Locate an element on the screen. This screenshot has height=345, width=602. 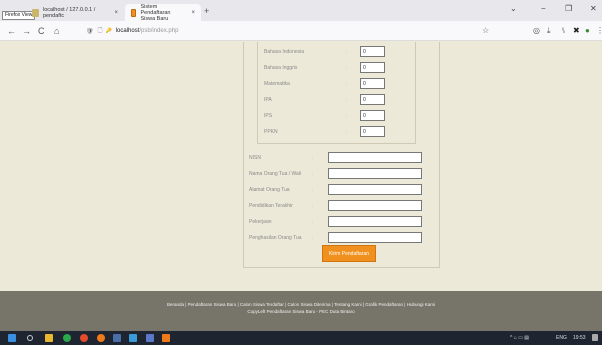
phpmyadmin-favicon-icon is located at coordinates (35, 12).